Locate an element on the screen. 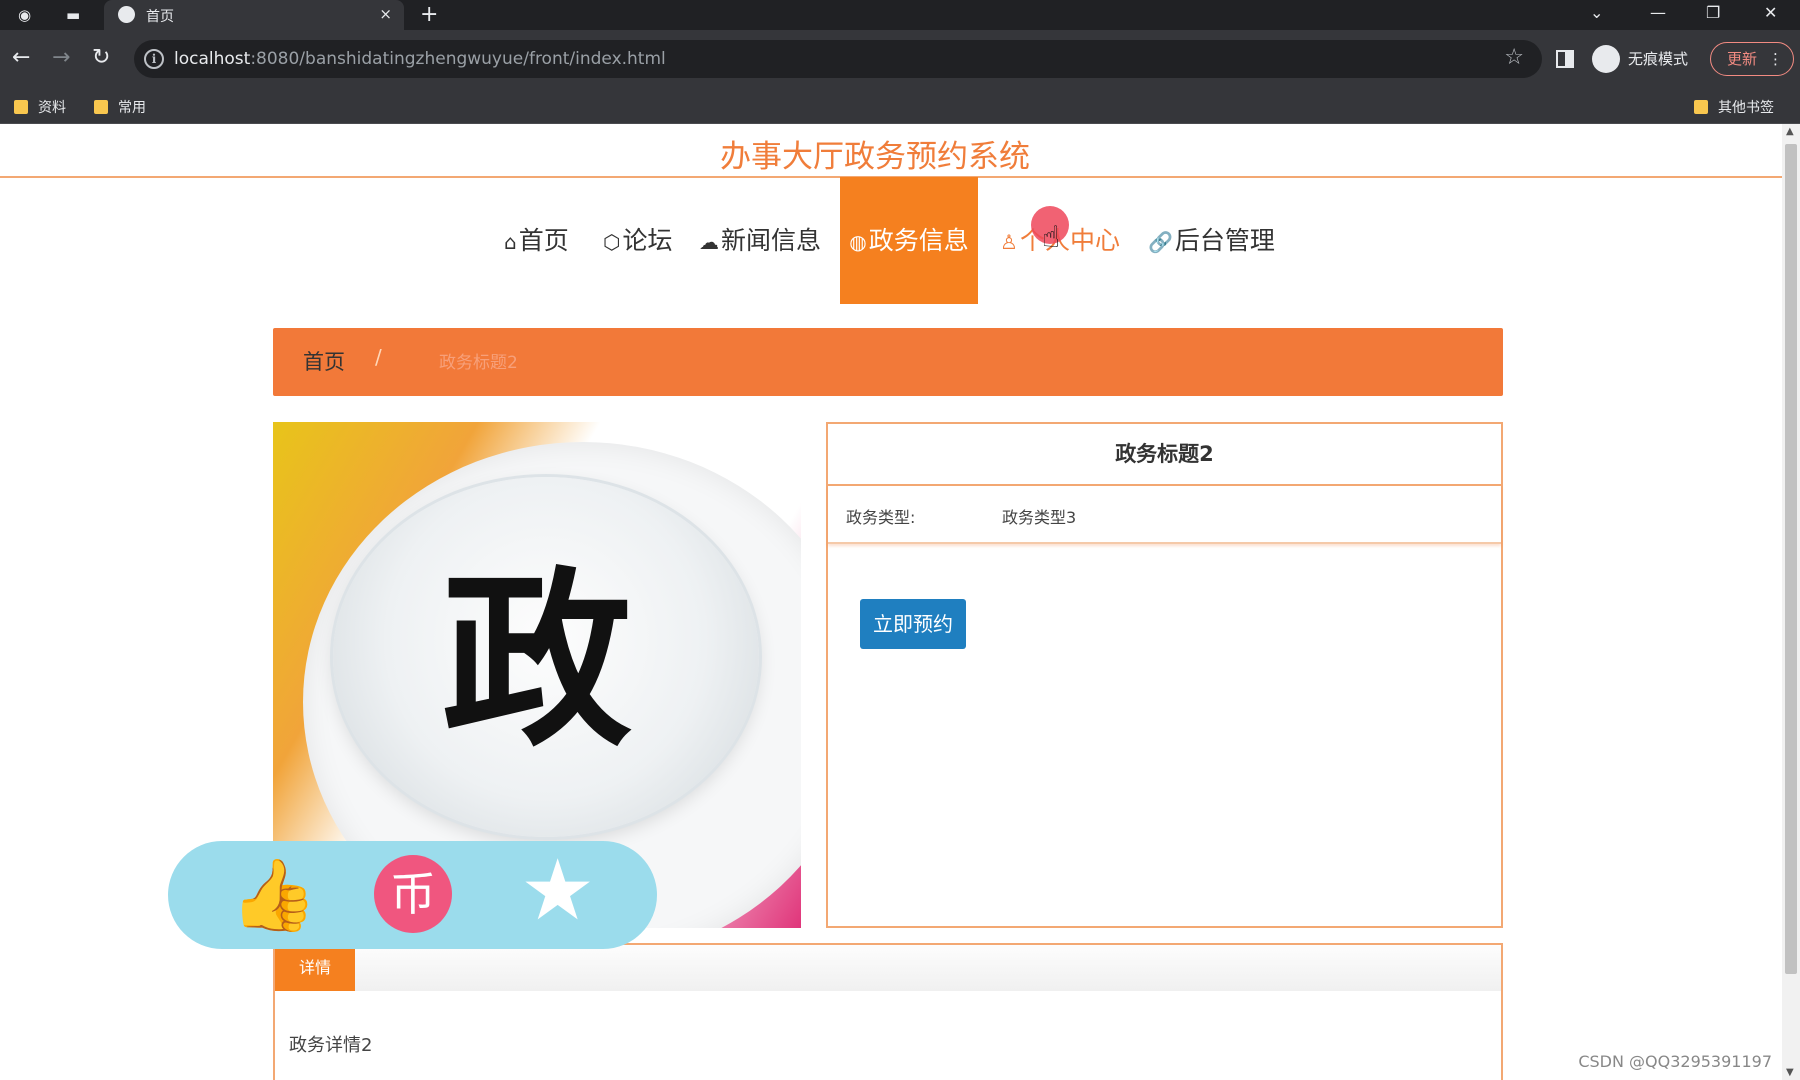 The height and width of the screenshot is (1080, 1800). scroll-up-icon: ▲ is located at coordinates (1790, 131).